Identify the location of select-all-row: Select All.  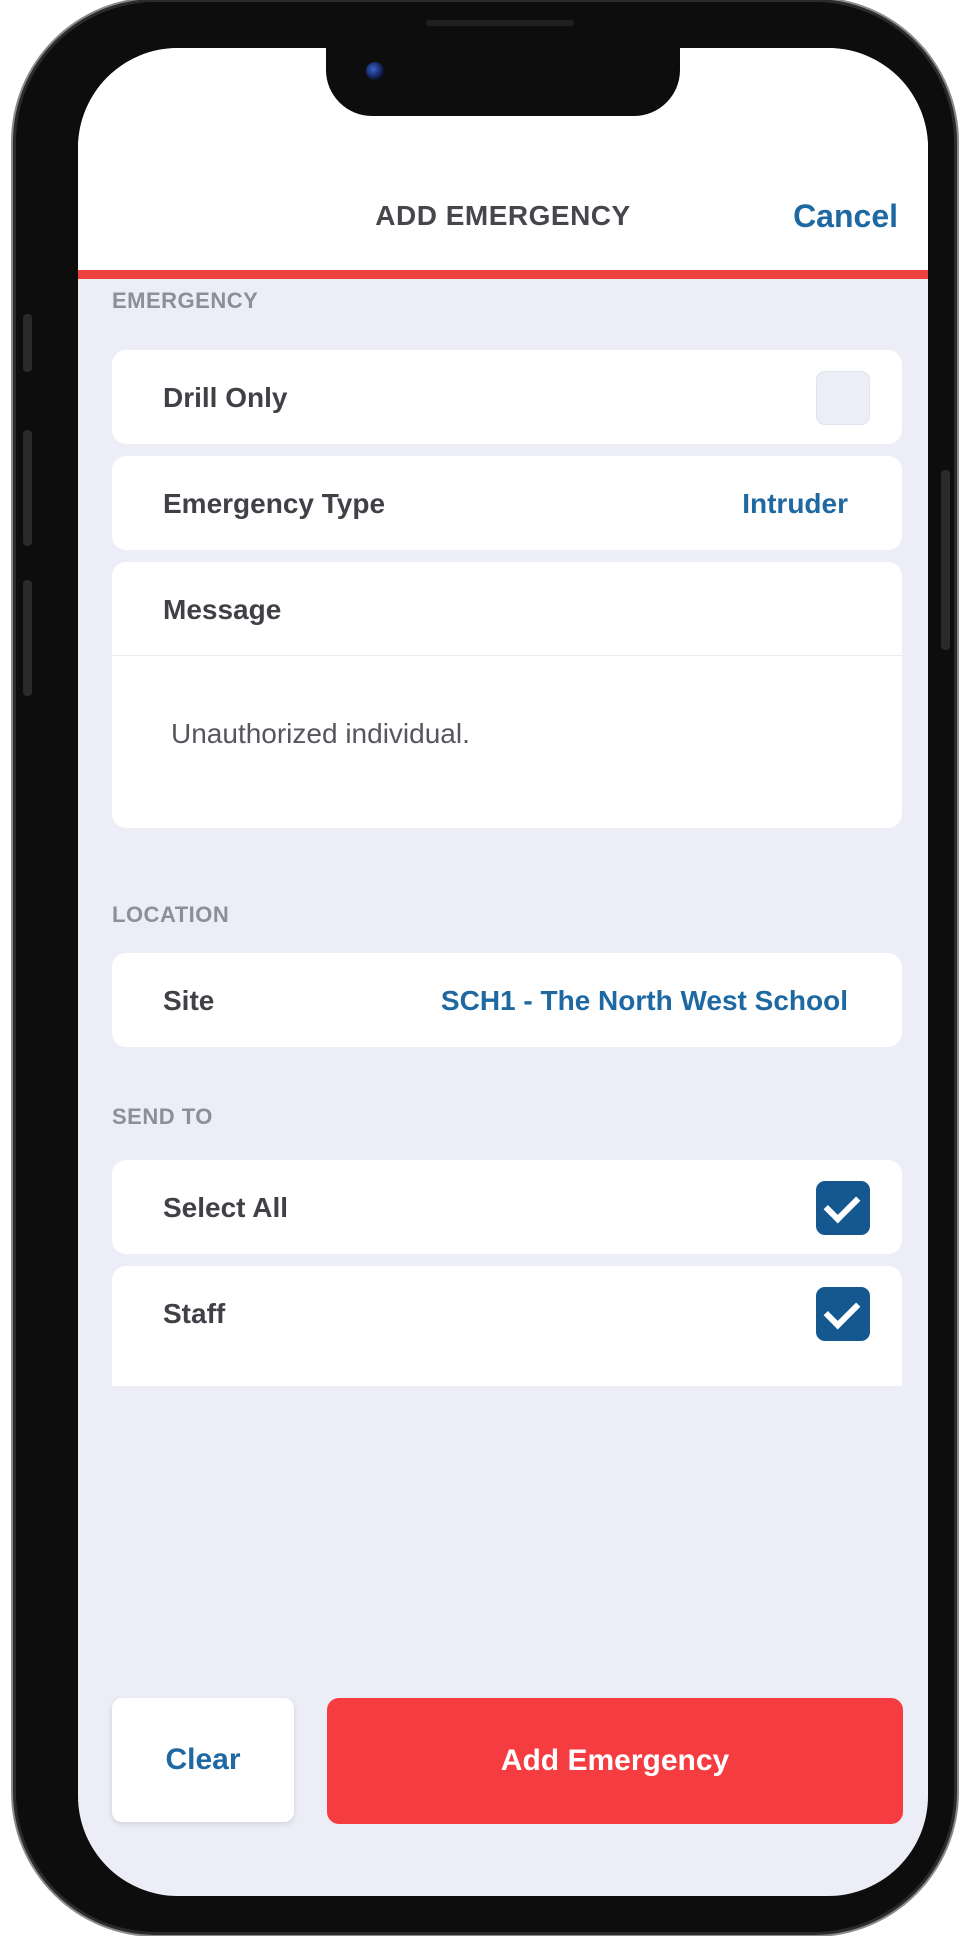
(507, 1207).